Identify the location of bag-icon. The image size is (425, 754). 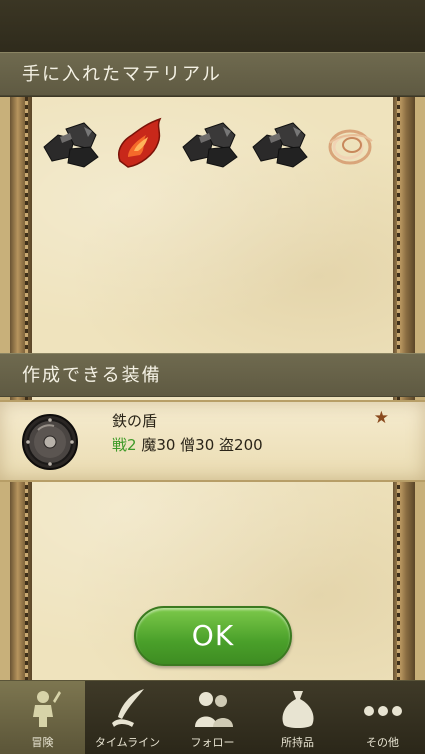
(298, 709).